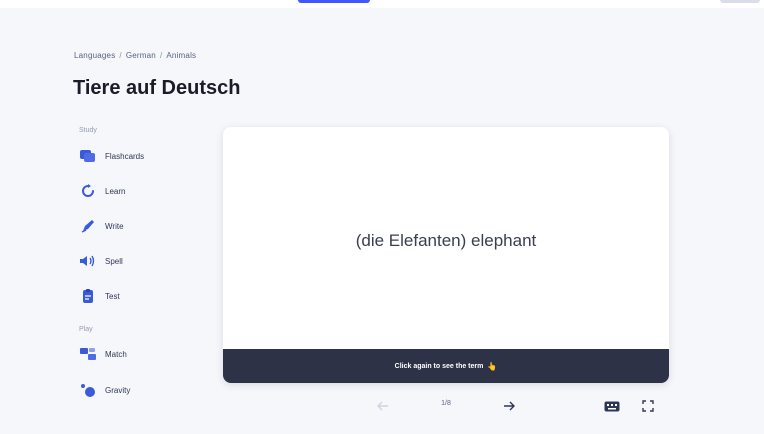  I want to click on arrow-right-icon, so click(509, 406).